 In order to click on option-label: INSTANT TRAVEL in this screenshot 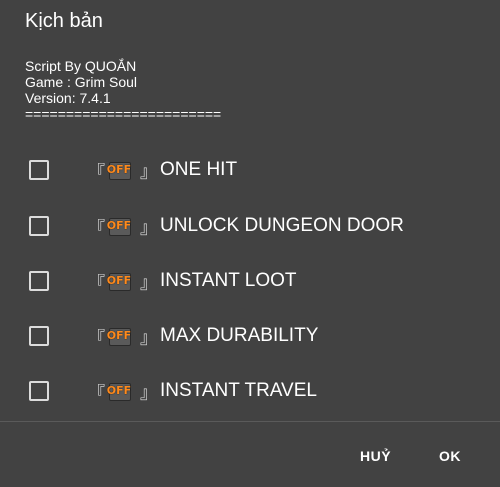, I will do `click(238, 390)`.